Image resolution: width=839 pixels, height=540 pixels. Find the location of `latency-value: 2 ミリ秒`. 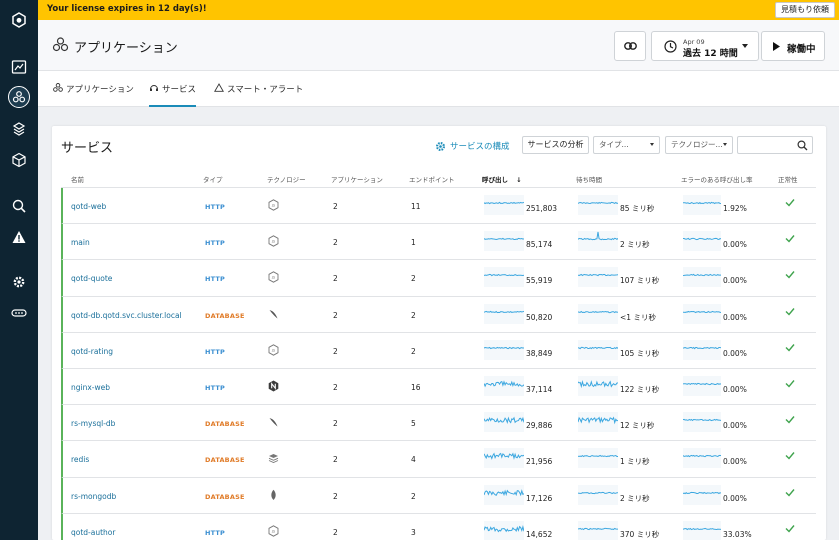

latency-value: 2 ミリ秒 is located at coordinates (635, 498).